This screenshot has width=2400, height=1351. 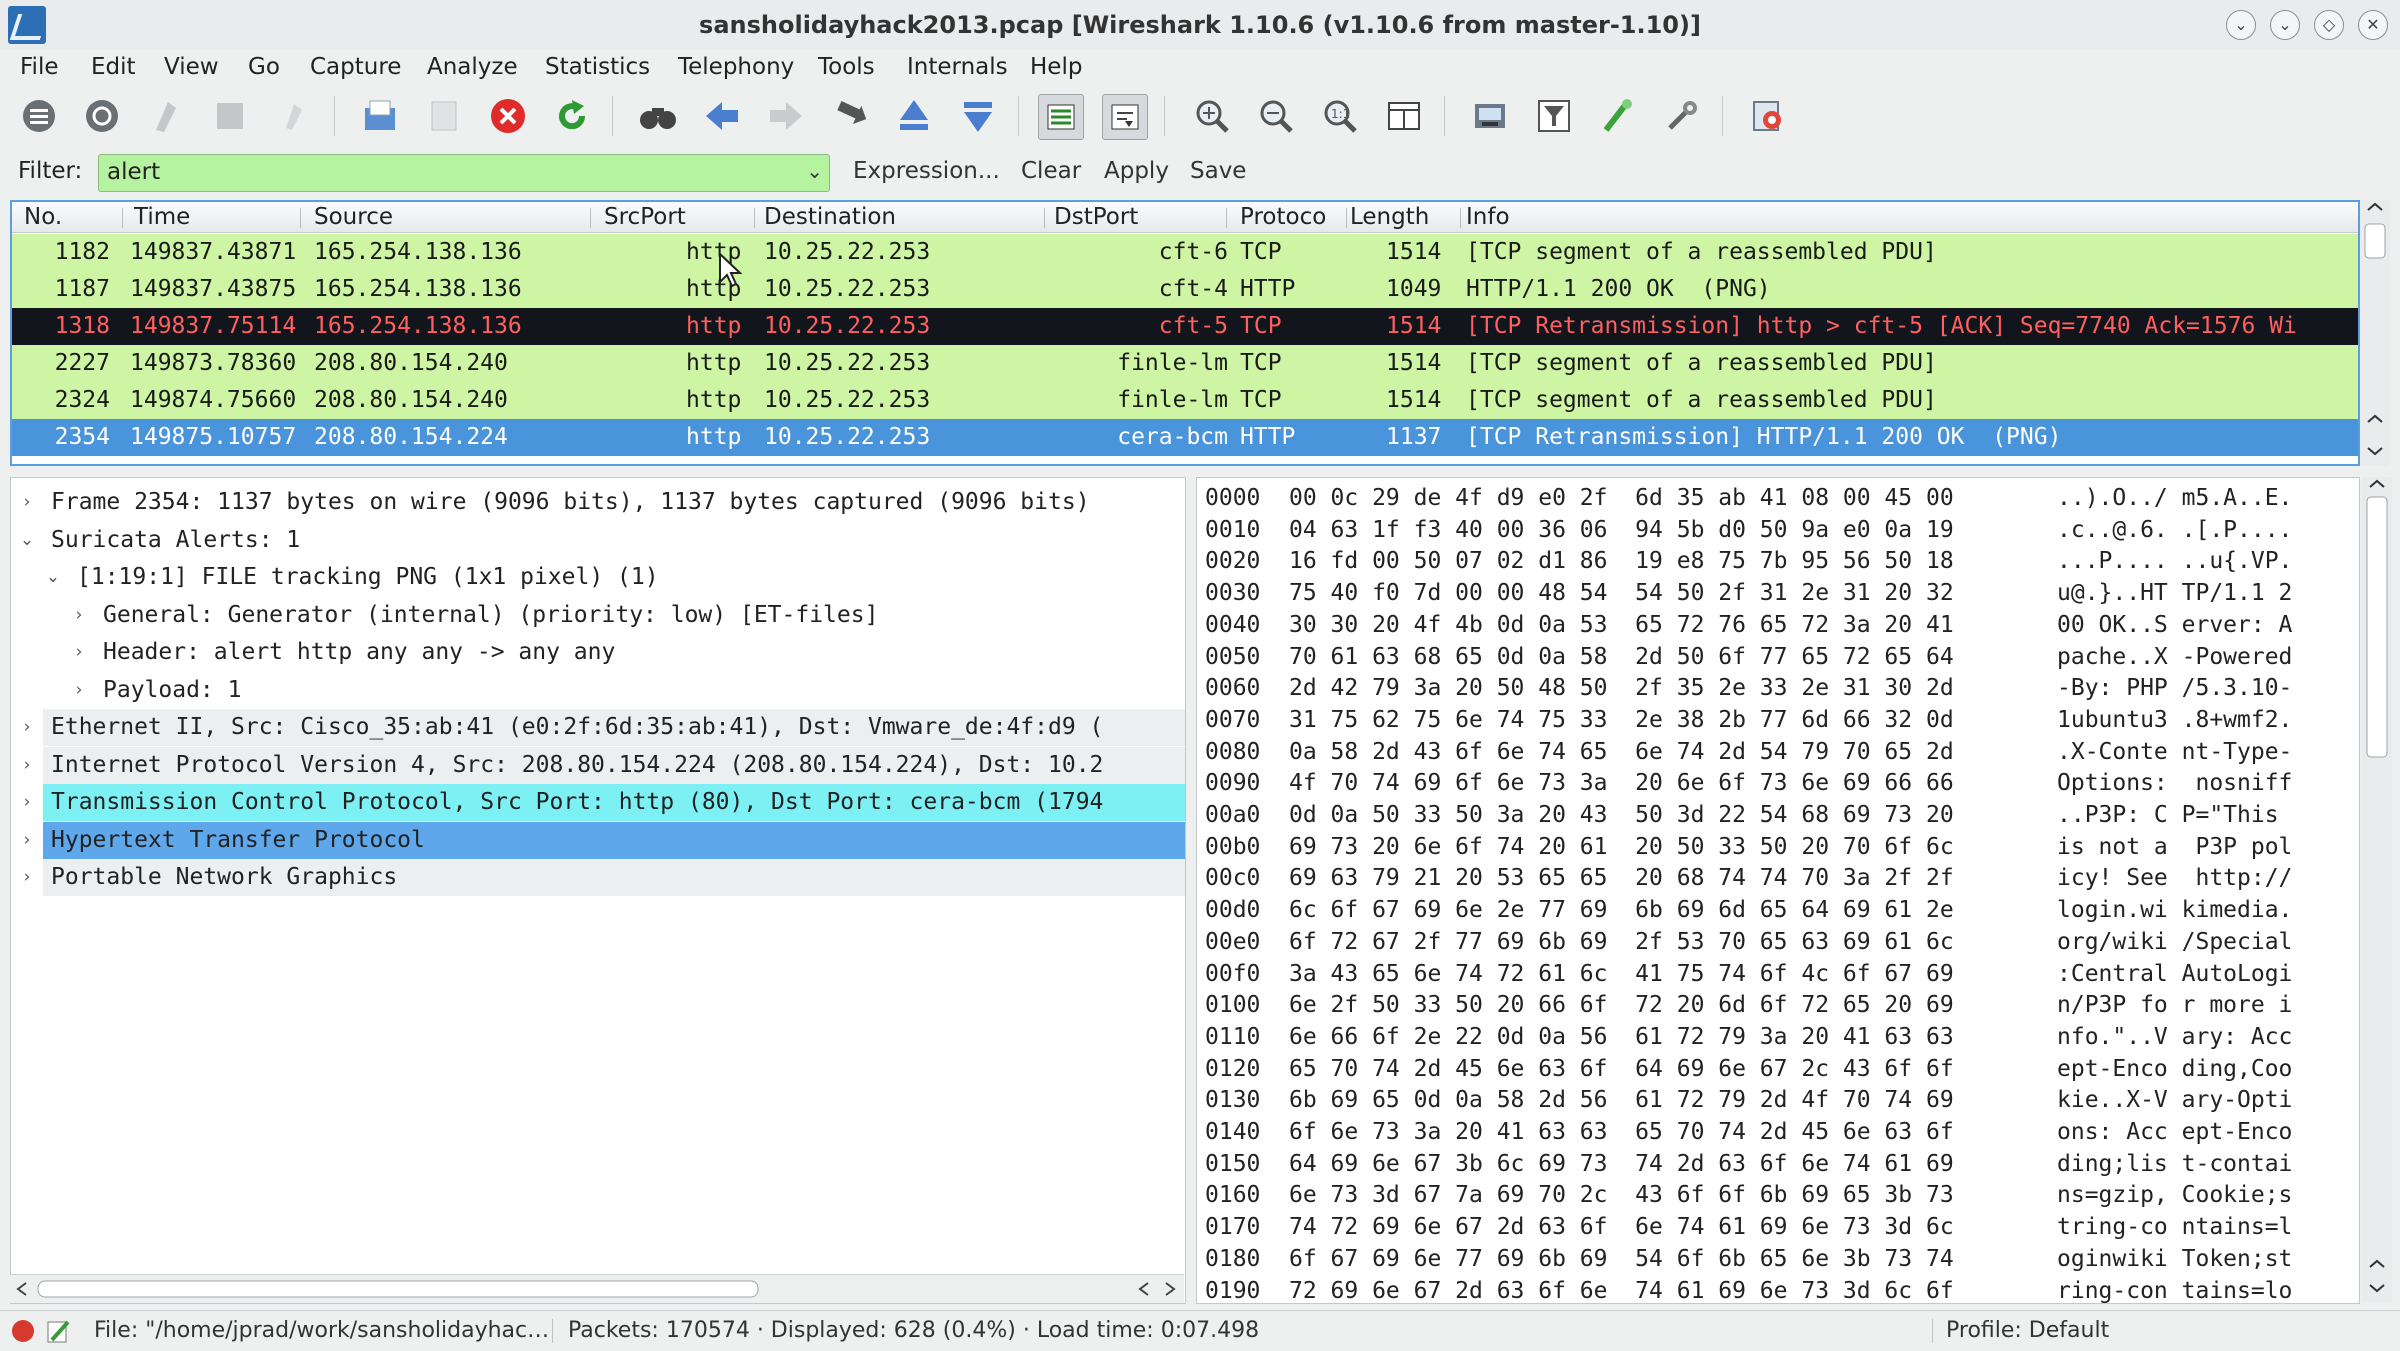 I want to click on save-filter-button: Save, so click(x=1218, y=171).